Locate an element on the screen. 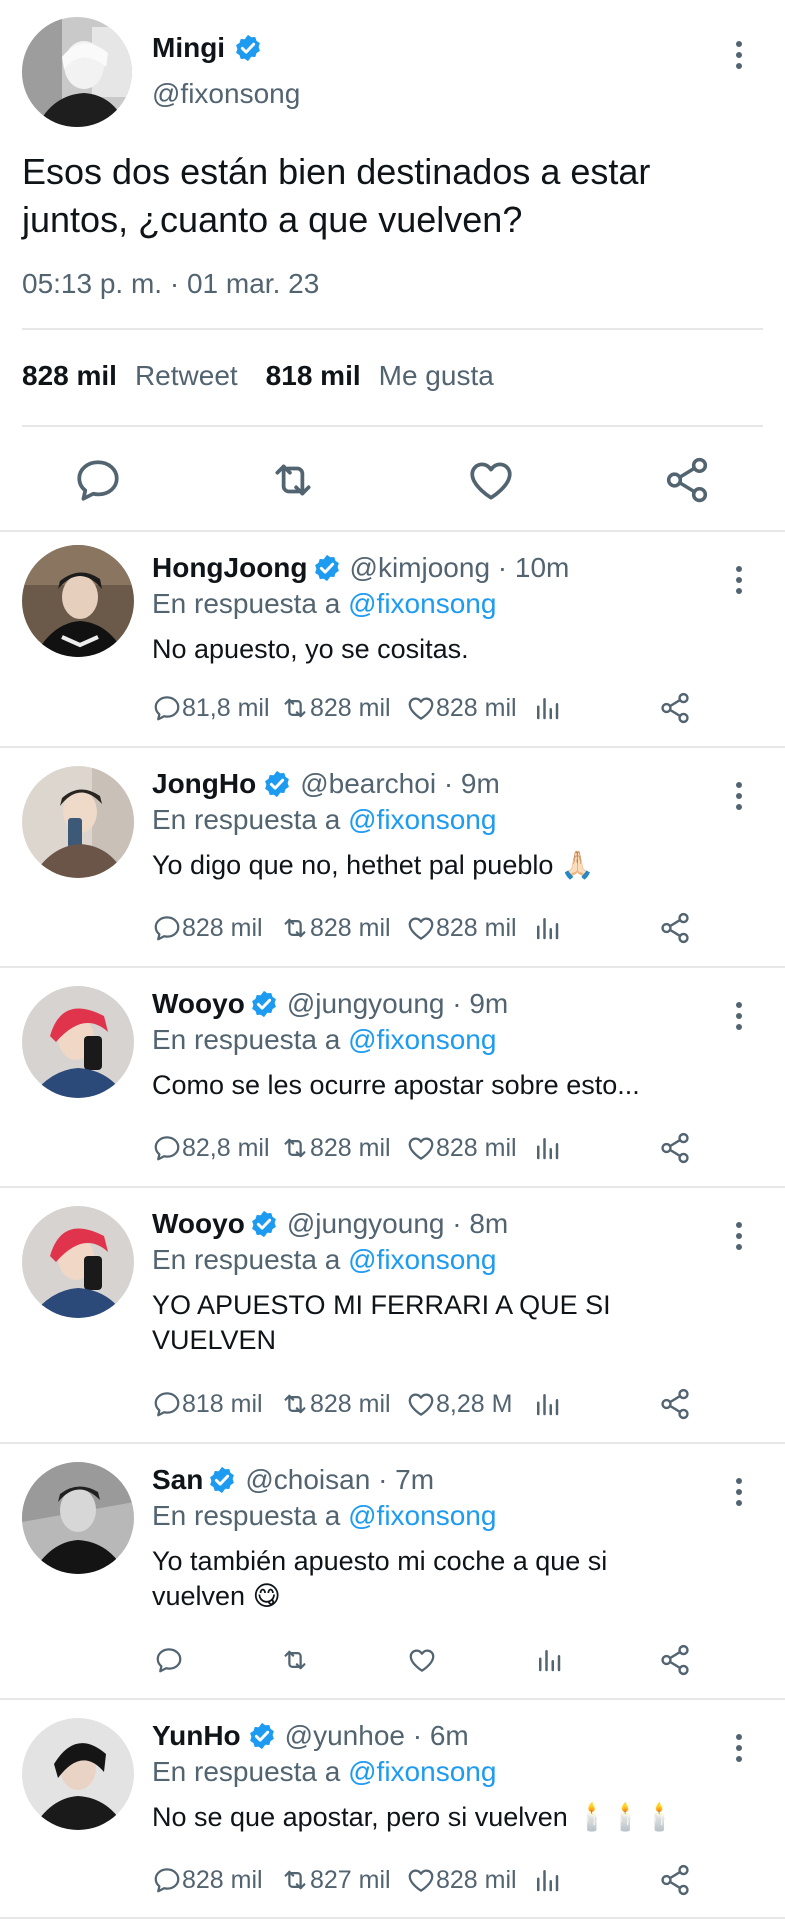 The width and height of the screenshot is (785, 1920). tweet-stats: 828 mil Retweet 818 mil Me gusta is located at coordinates (272, 376).